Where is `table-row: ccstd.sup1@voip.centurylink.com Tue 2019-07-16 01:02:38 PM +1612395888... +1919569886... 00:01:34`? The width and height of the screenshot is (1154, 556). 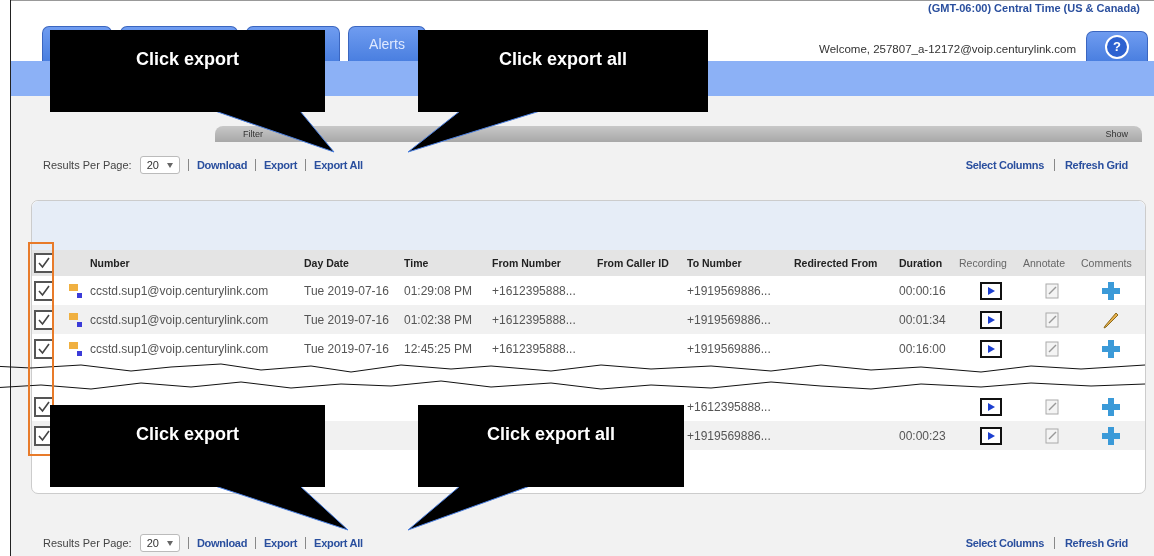
table-row: ccstd.sup1@voip.centurylink.com Tue 2019-07-16 01:02:38 PM +1612395888... +1919569886... 00:01:34 is located at coordinates (588, 319).